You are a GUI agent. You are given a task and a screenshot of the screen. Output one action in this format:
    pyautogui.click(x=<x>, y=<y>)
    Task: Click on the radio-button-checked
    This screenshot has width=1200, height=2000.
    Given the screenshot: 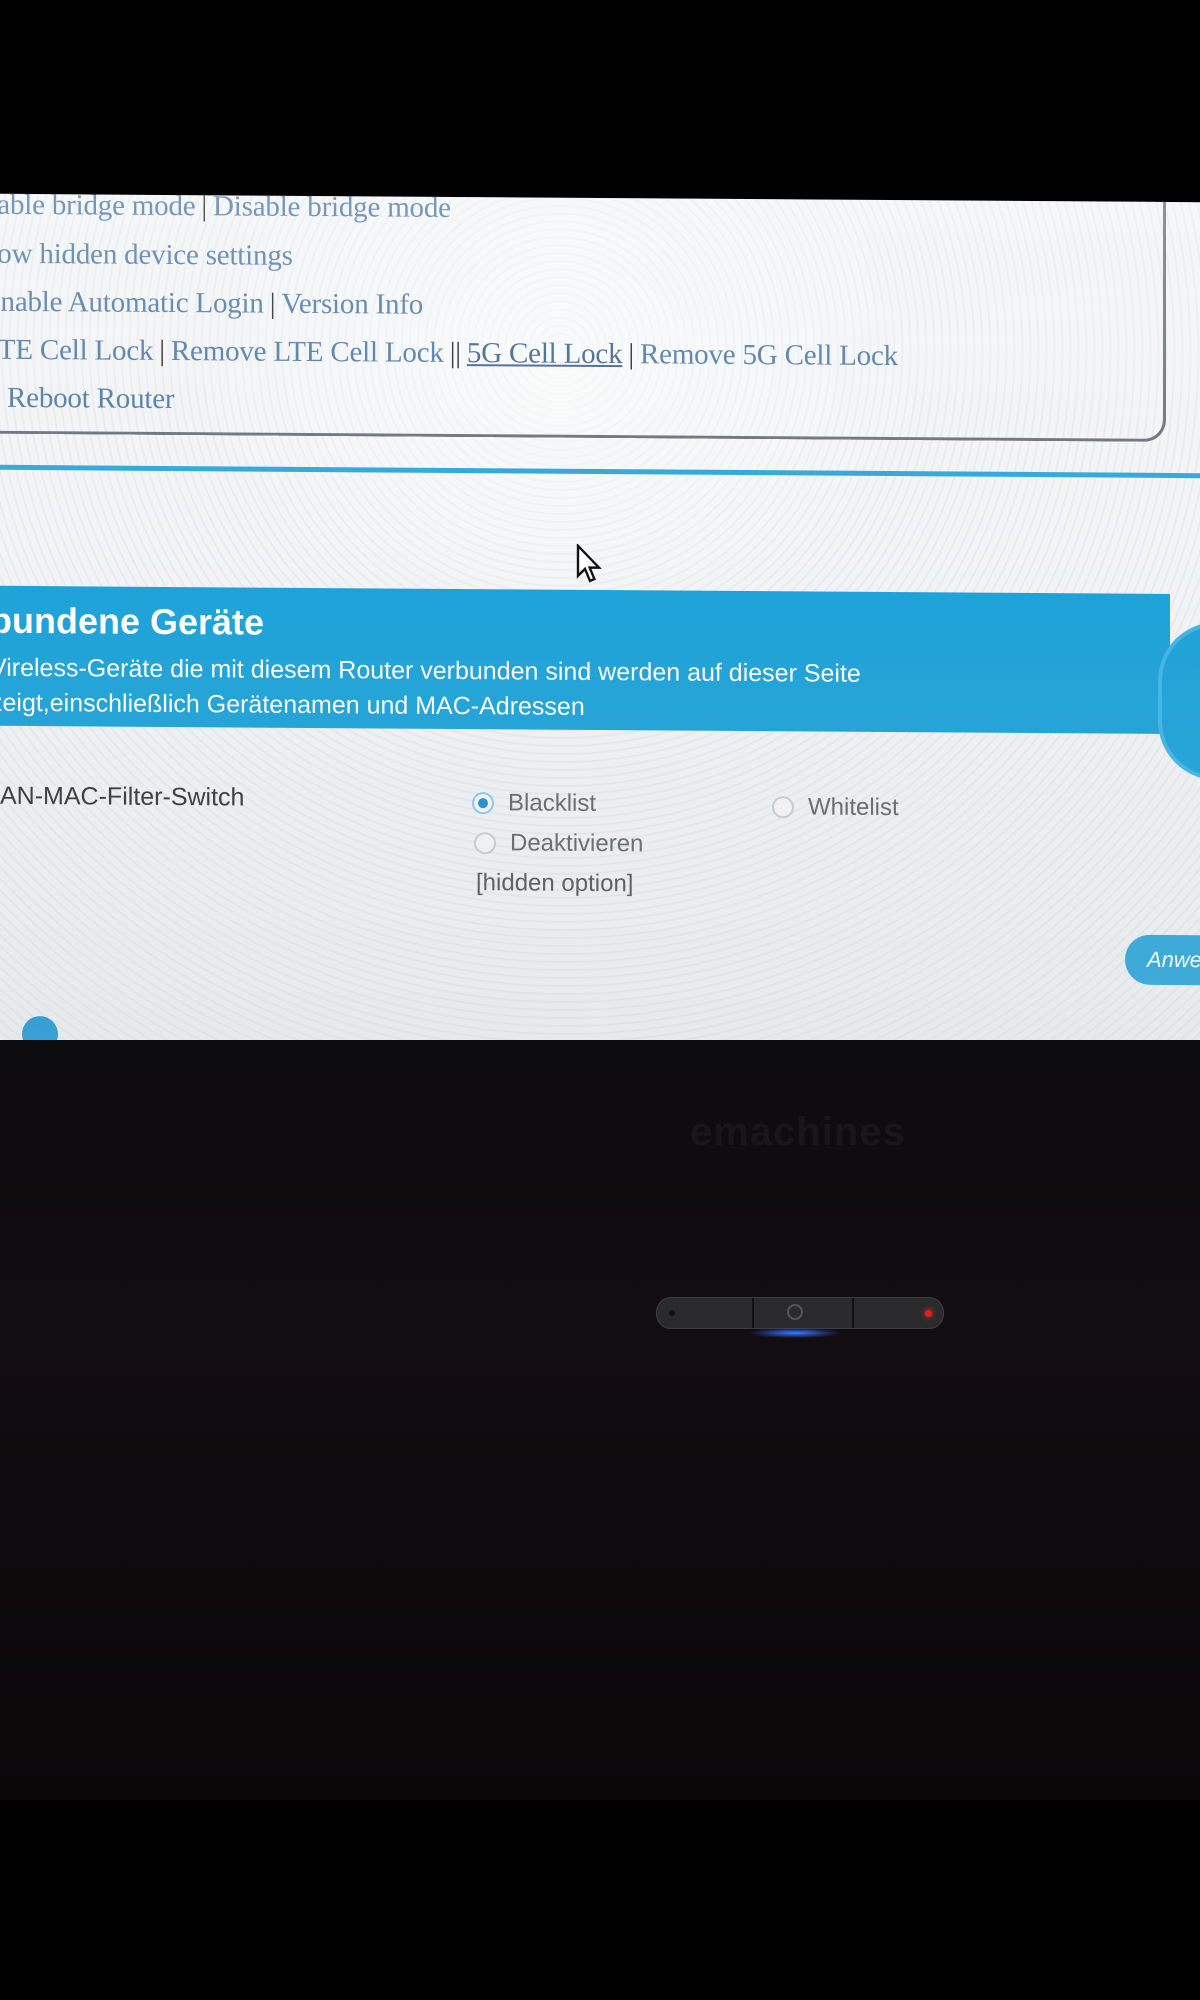 What is the action you would take?
    pyautogui.click(x=483, y=803)
    